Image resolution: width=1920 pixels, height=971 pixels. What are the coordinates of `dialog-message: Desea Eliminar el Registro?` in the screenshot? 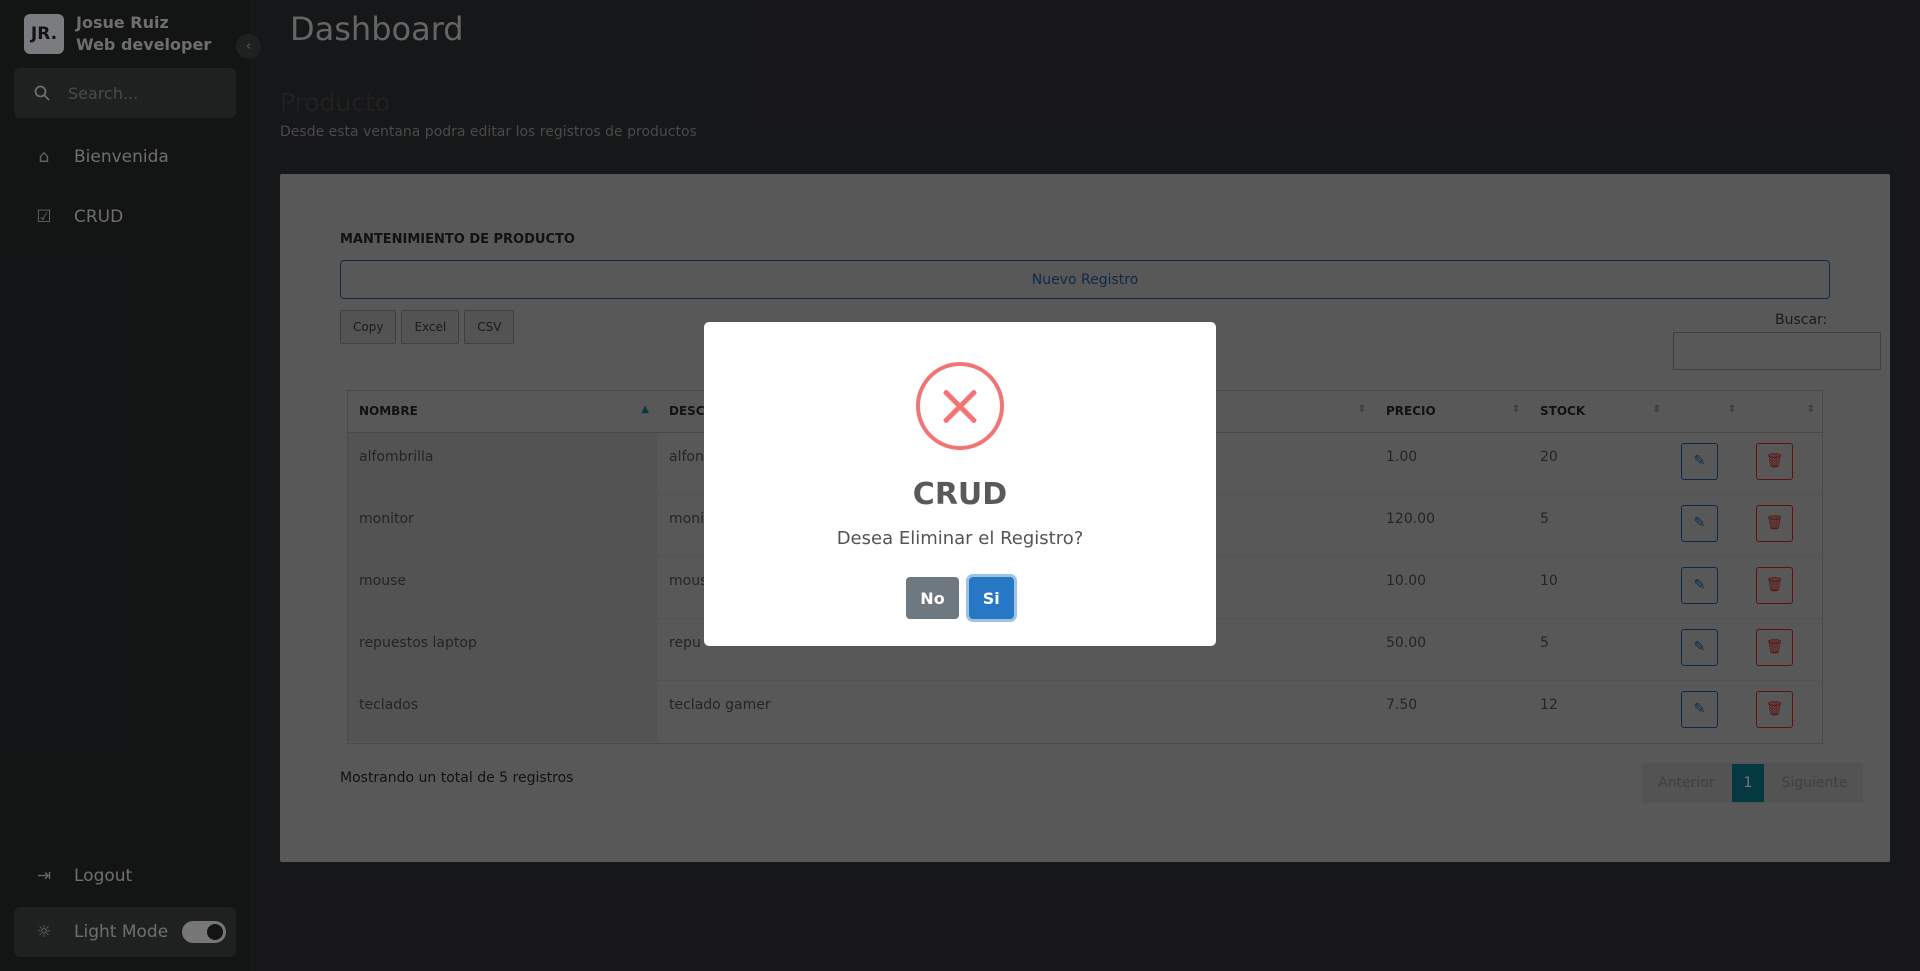 It's located at (960, 538).